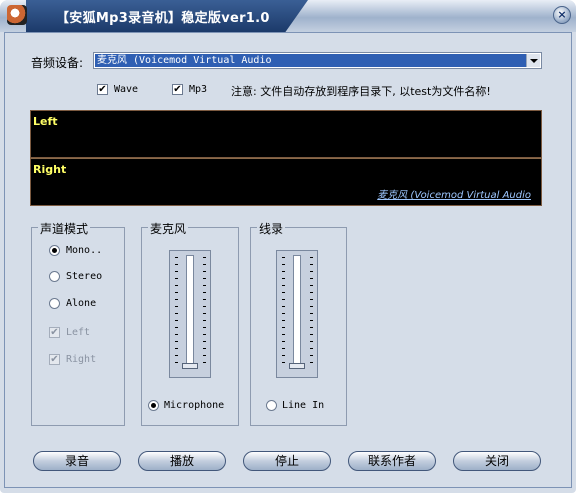  Describe the element at coordinates (533, 60) in the screenshot. I see `chevron-down-icon` at that location.